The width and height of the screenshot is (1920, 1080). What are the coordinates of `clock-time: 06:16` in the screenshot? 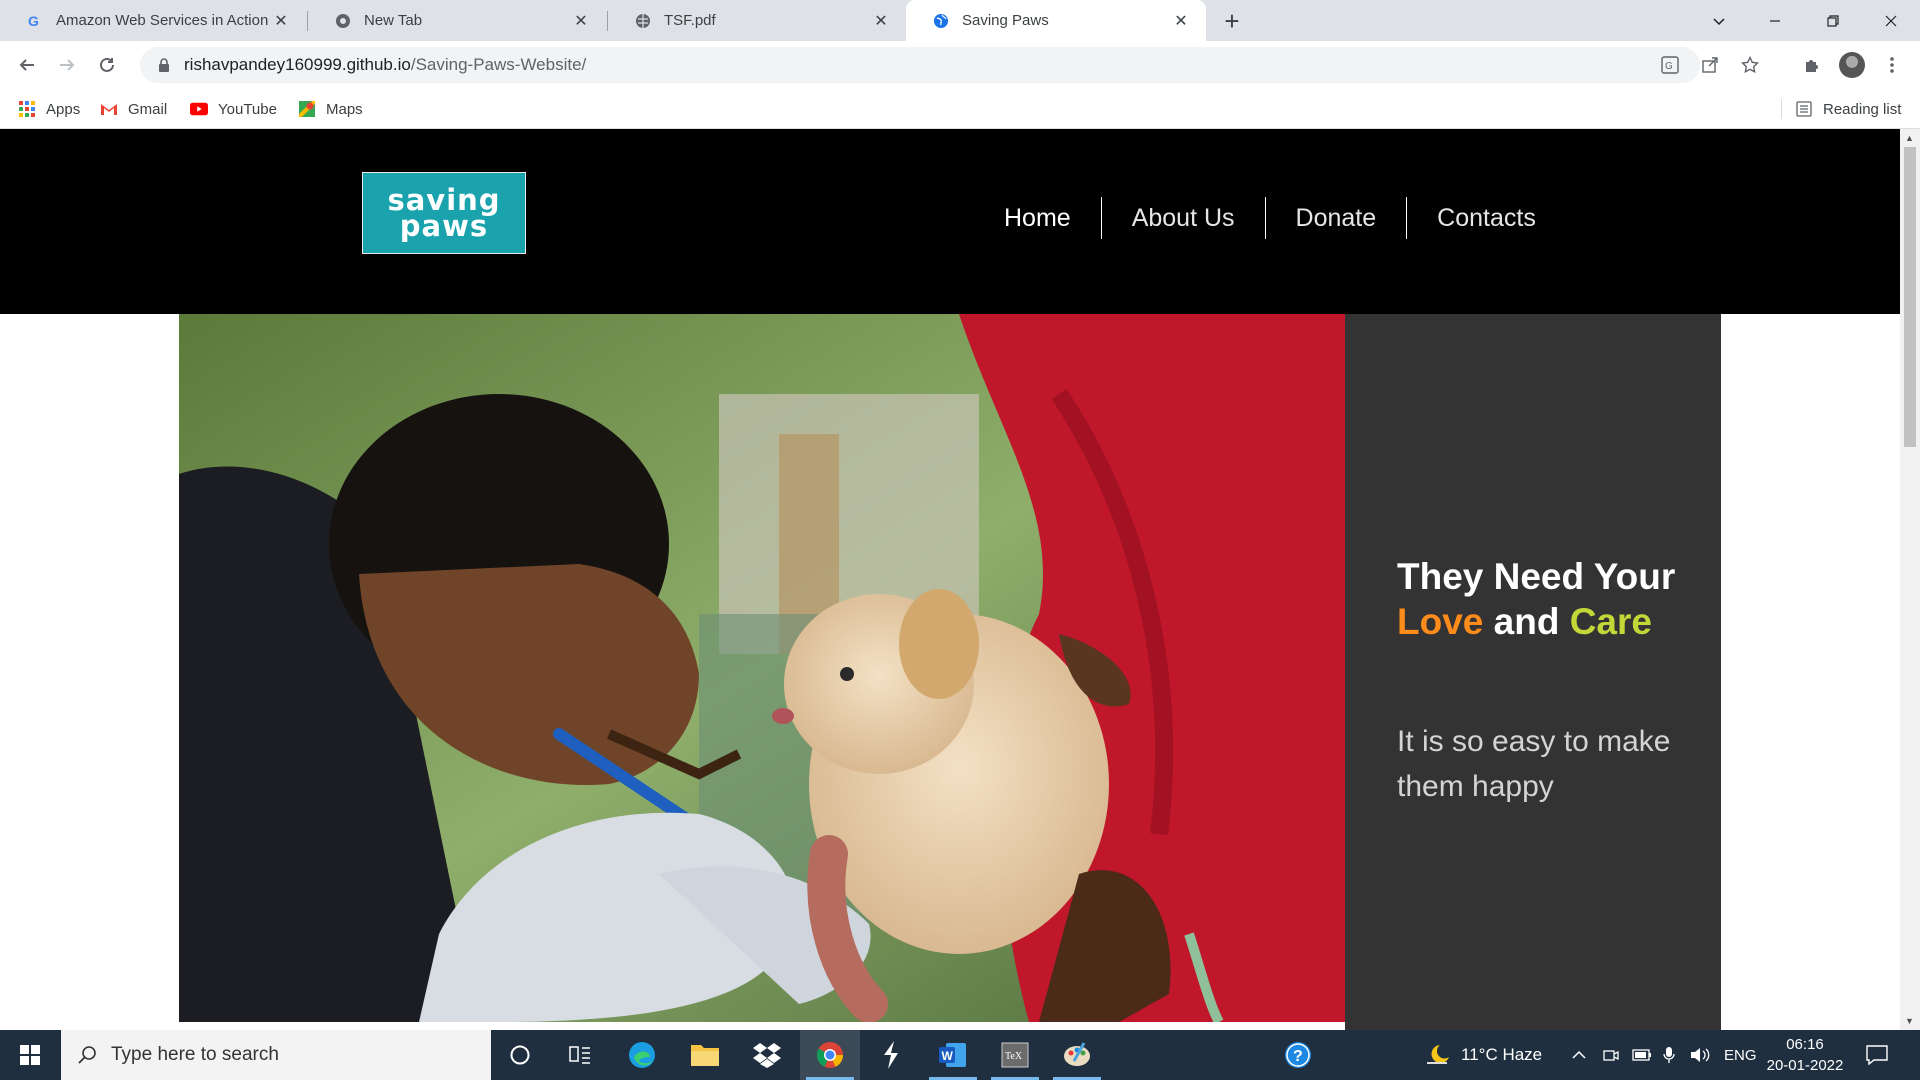 It's located at (1805, 1044).